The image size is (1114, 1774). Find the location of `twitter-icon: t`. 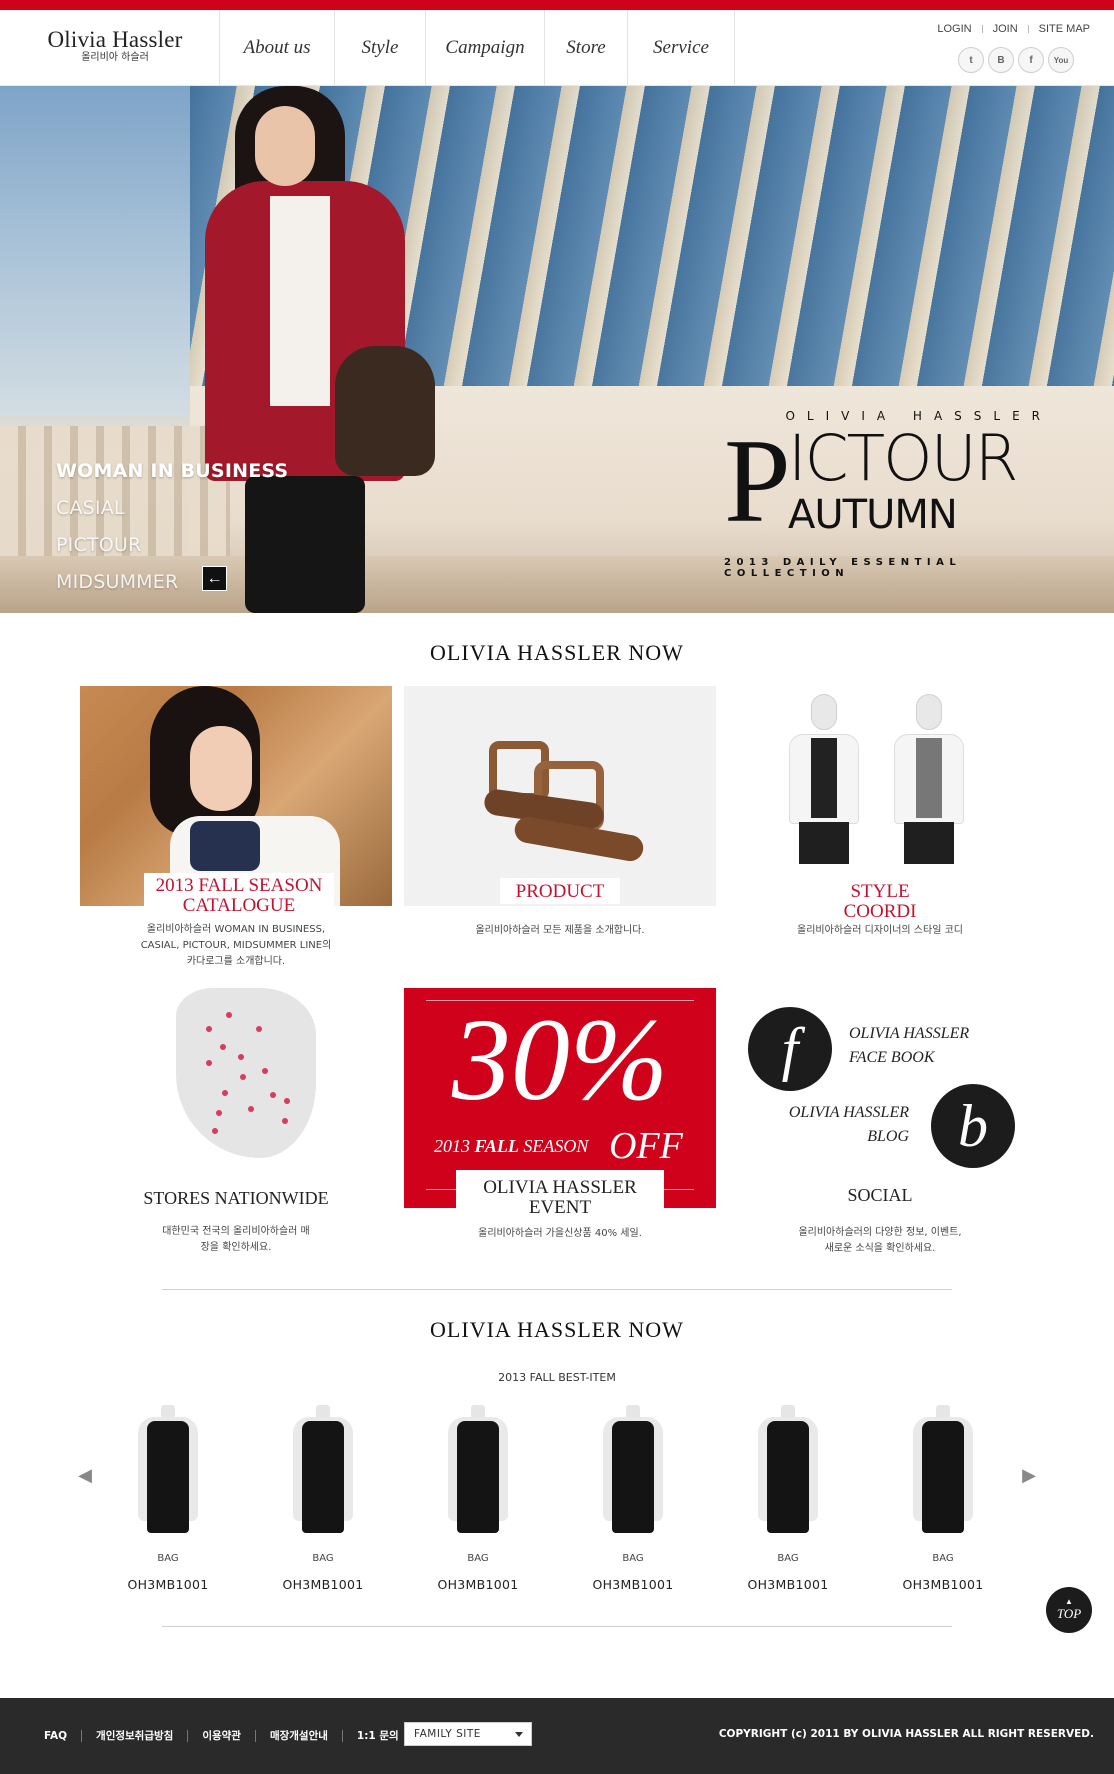

twitter-icon: t is located at coordinates (971, 60).